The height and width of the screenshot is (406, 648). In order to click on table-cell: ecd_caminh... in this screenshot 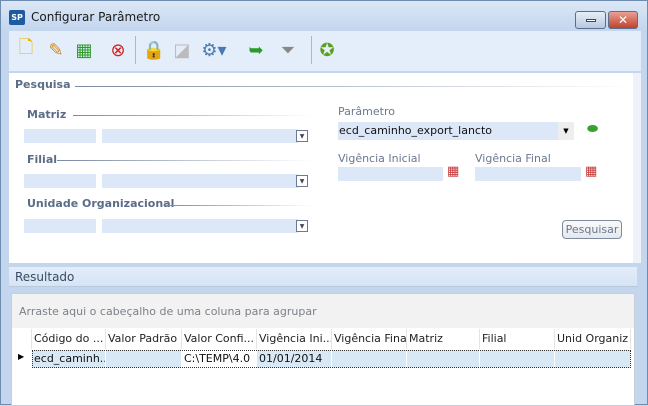, I will do `click(69, 359)`.